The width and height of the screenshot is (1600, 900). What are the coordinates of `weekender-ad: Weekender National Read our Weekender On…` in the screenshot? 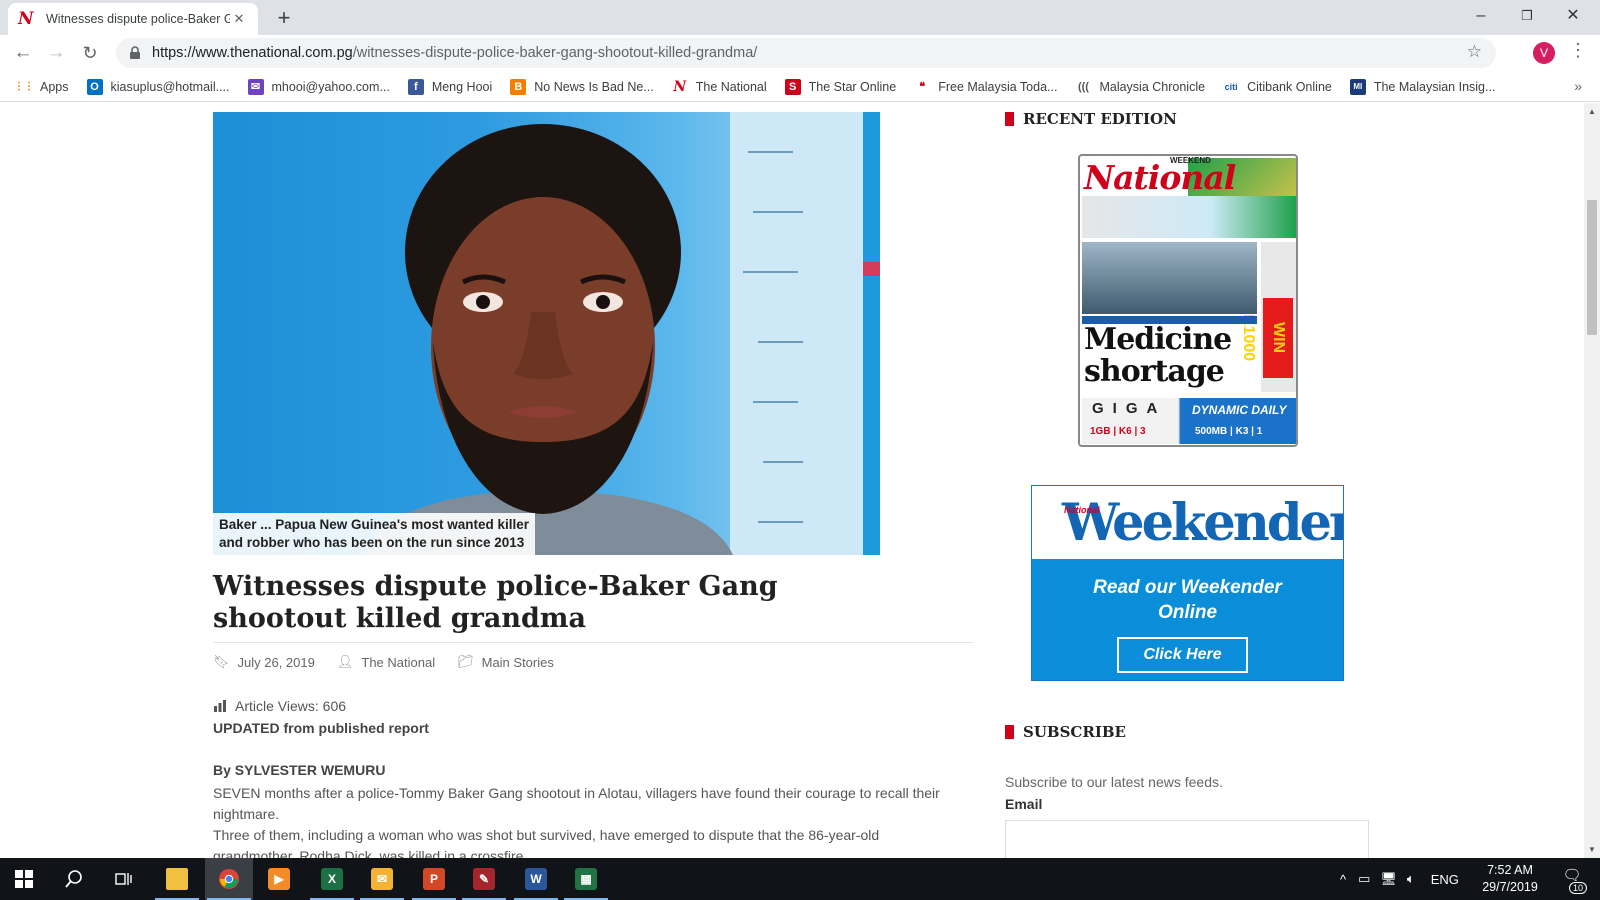 It's located at (1187, 583).